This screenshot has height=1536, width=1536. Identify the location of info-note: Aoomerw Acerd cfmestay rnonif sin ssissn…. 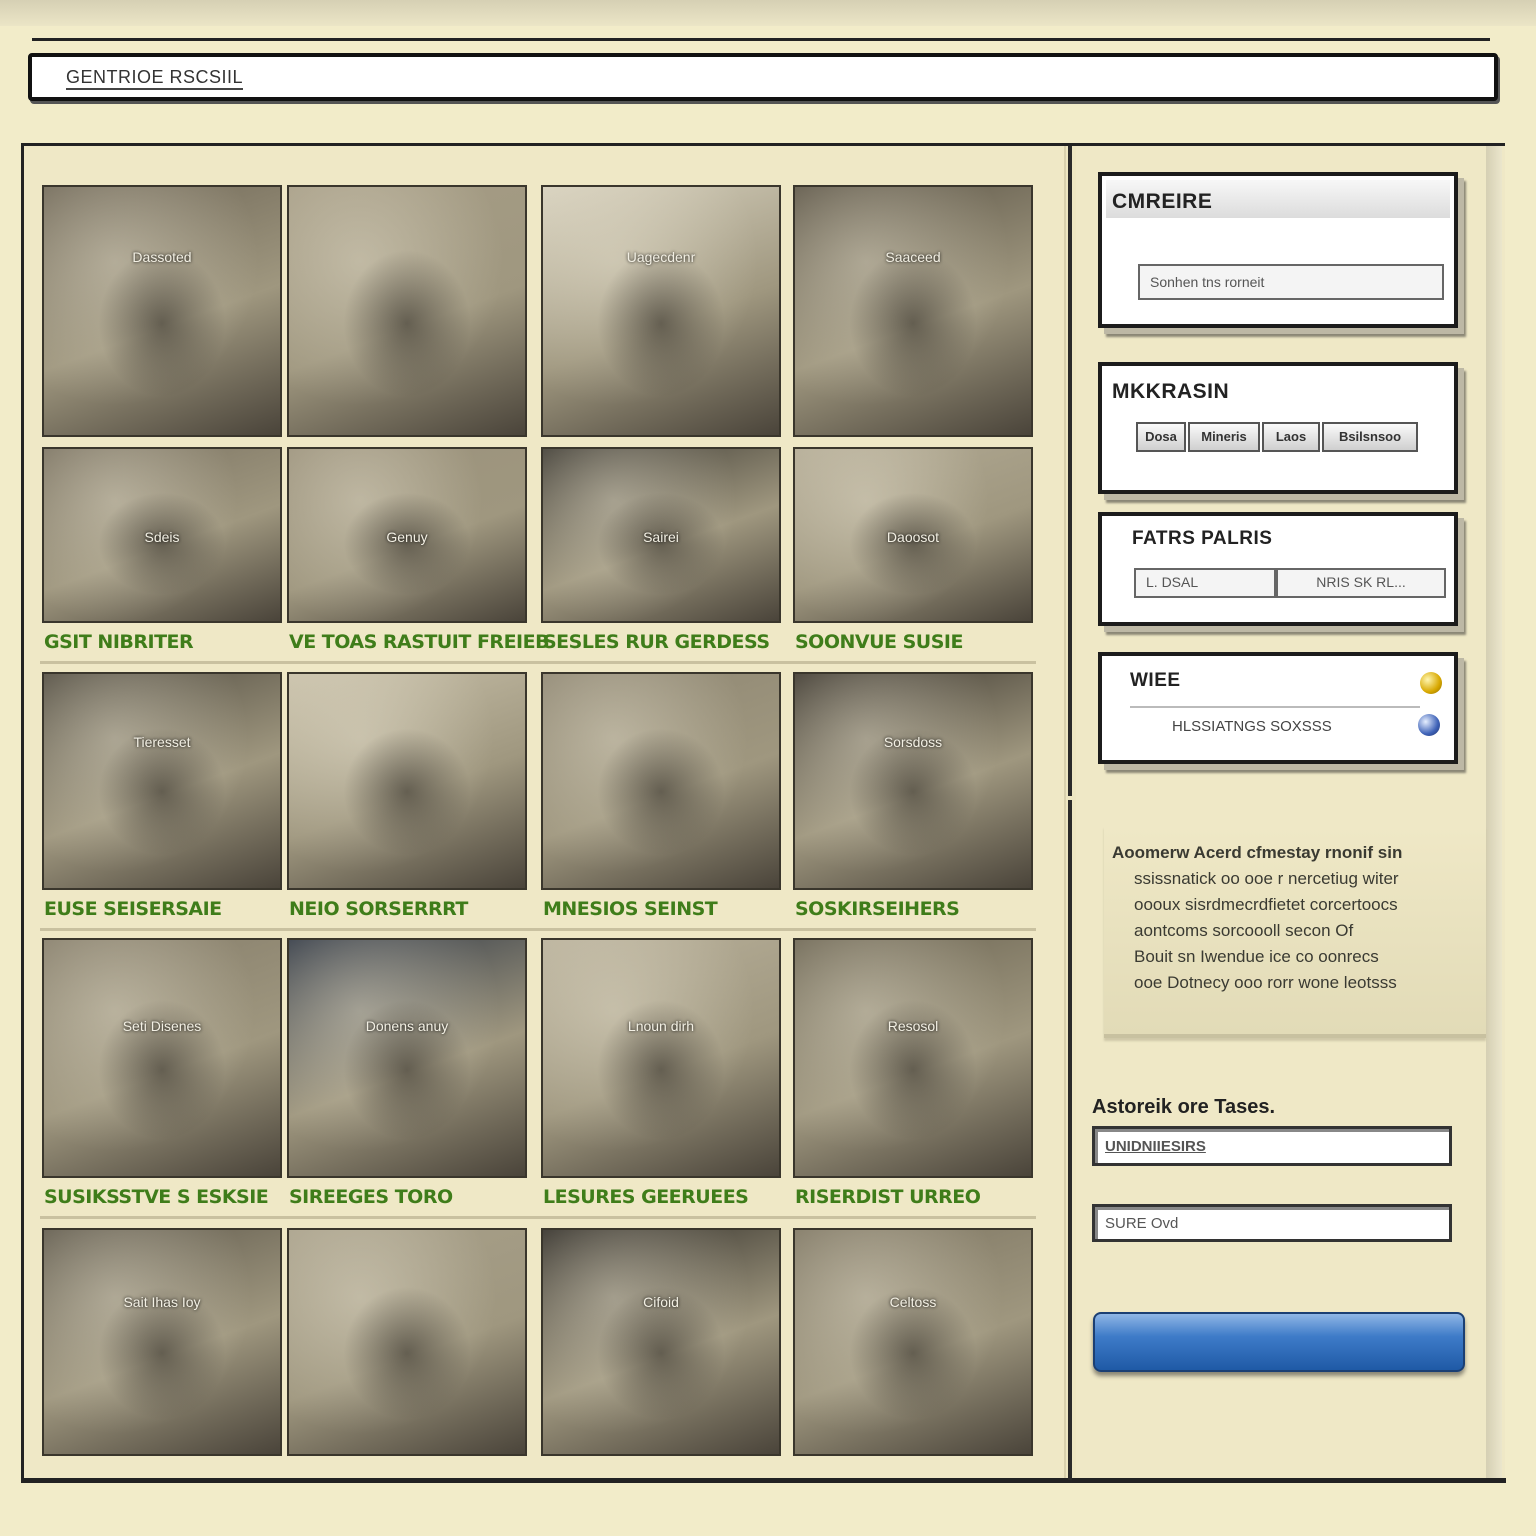
(1295, 932).